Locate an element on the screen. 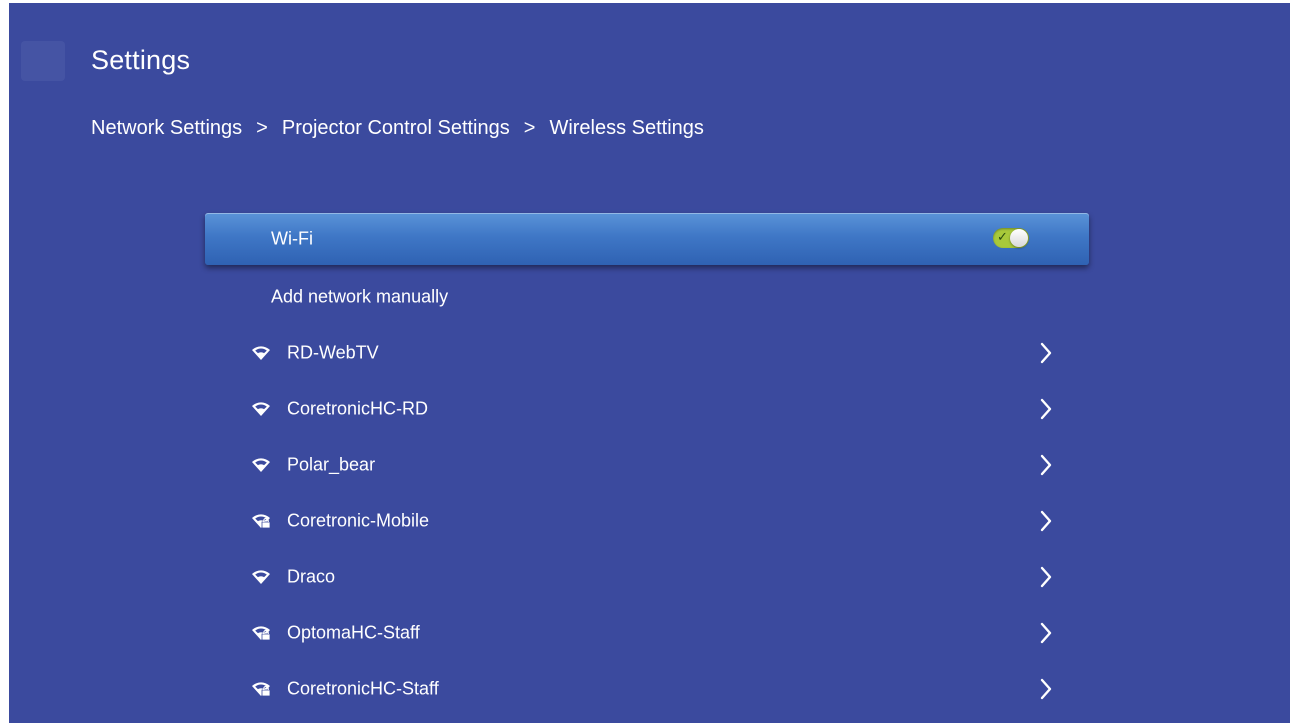  network-name: Draco is located at coordinates (311, 576).